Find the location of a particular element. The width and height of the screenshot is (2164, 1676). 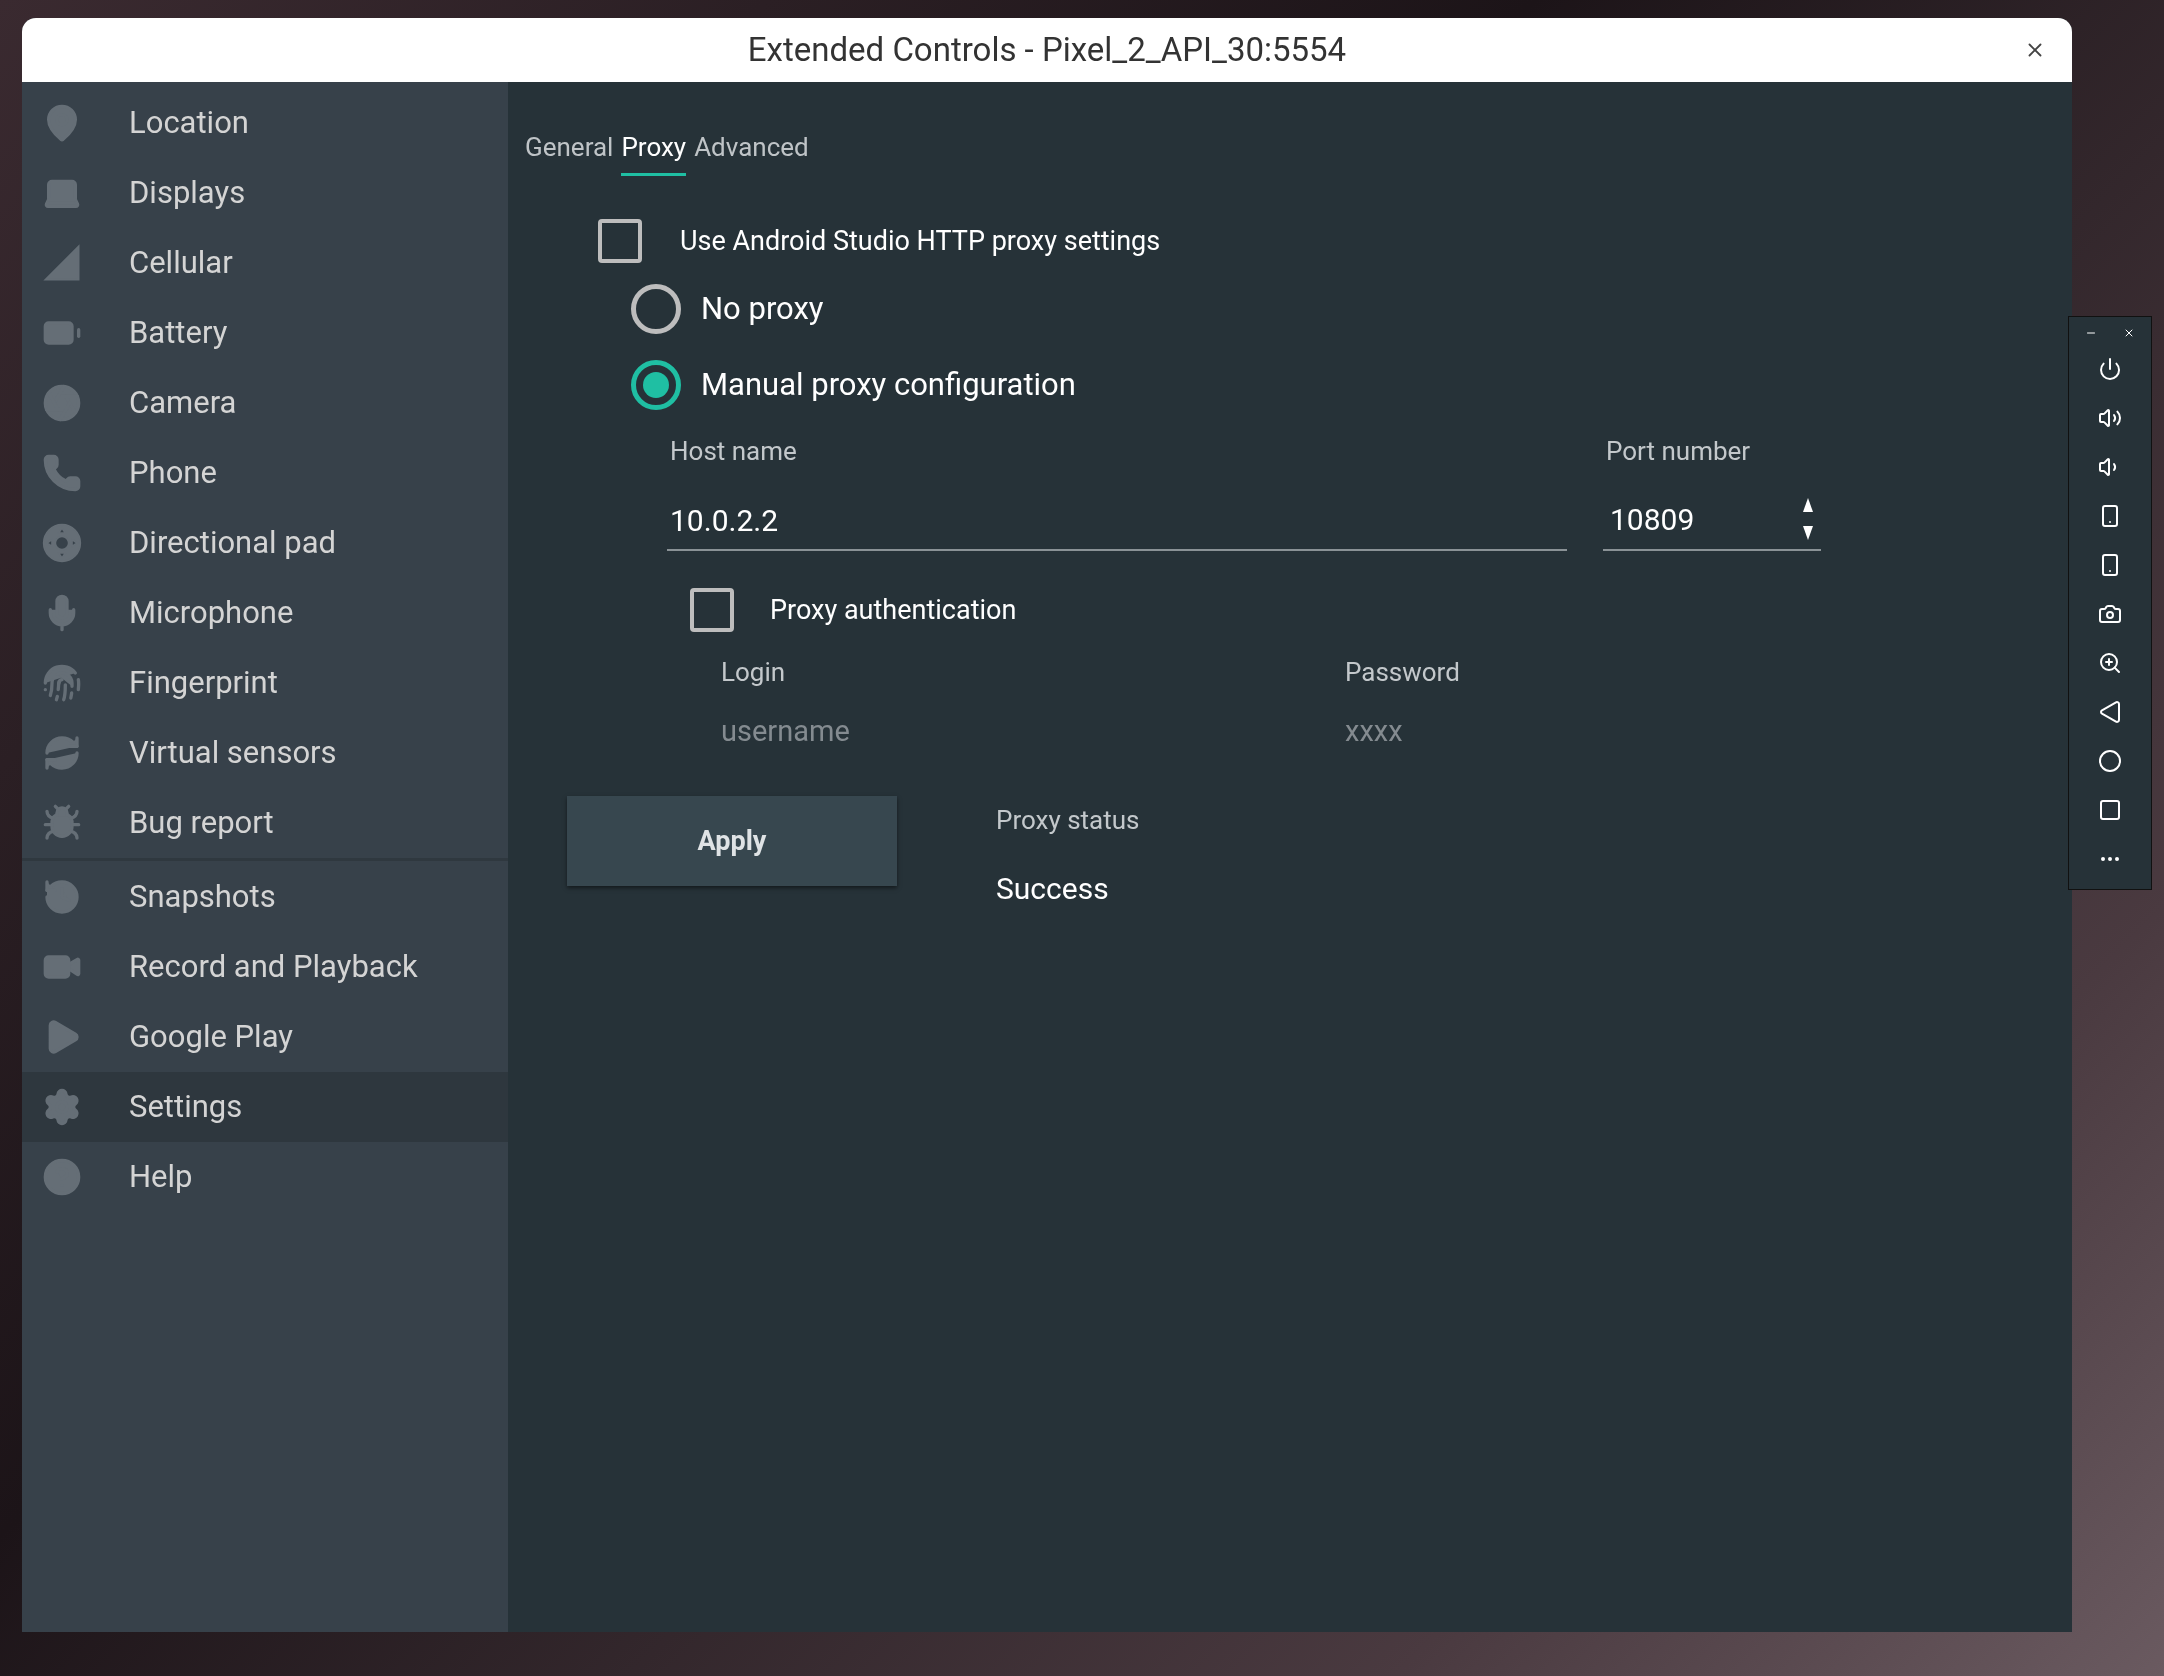

down-arrow-icon is located at coordinates (1808, 533).